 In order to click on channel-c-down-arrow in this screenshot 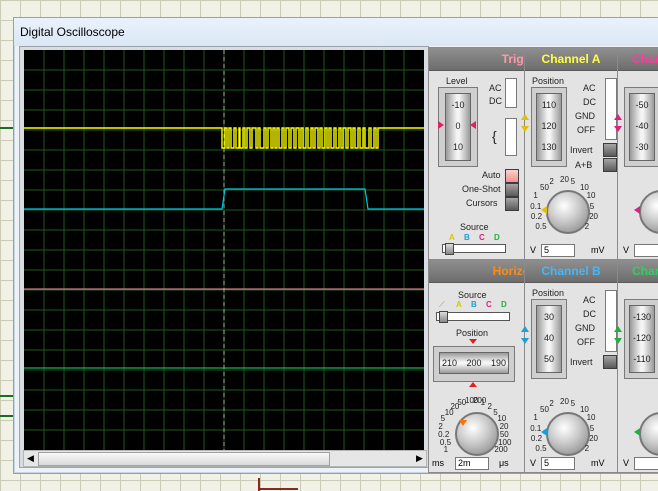, I will do `click(618, 129)`.